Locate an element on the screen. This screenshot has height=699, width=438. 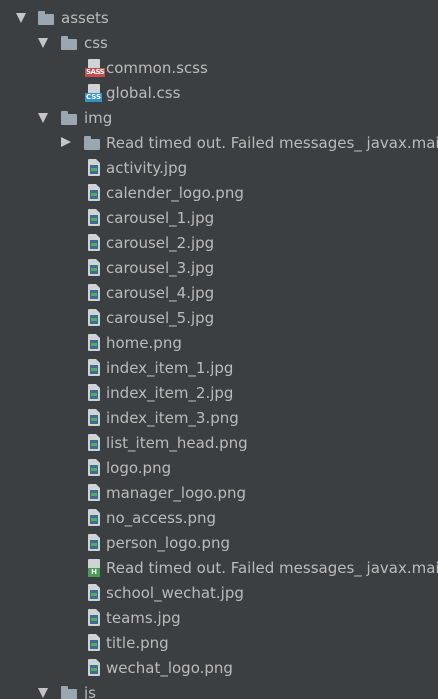
sass-badge: SASS is located at coordinates (95, 72).